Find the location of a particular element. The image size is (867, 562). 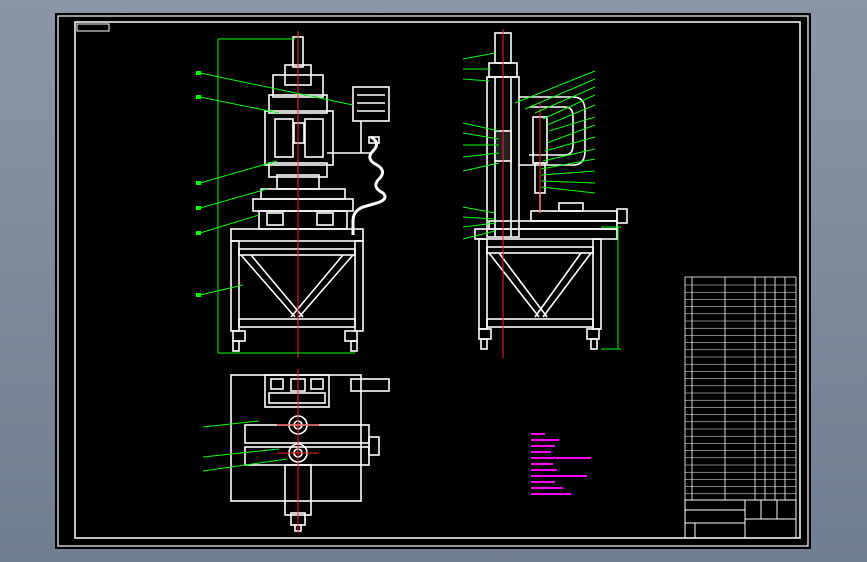

side-view is located at coordinates (551, 191).